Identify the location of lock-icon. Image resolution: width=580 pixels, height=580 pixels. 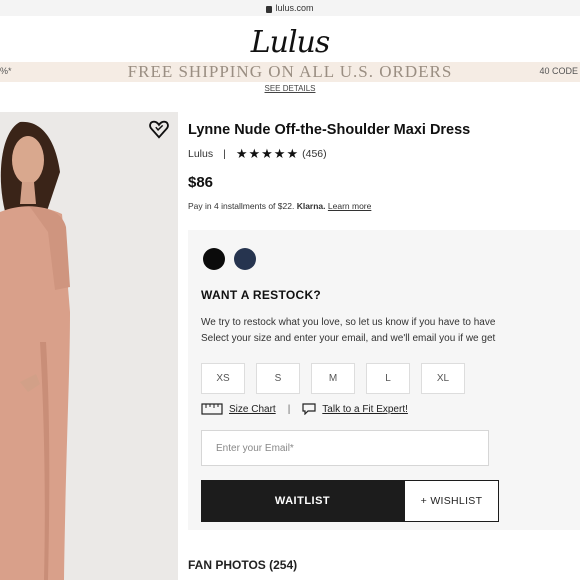
(269, 9).